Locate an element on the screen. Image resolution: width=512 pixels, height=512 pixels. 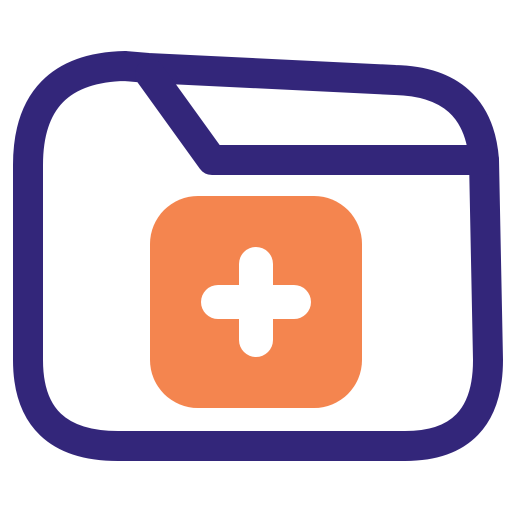
plus-icon-horizontal is located at coordinates (256, 302).